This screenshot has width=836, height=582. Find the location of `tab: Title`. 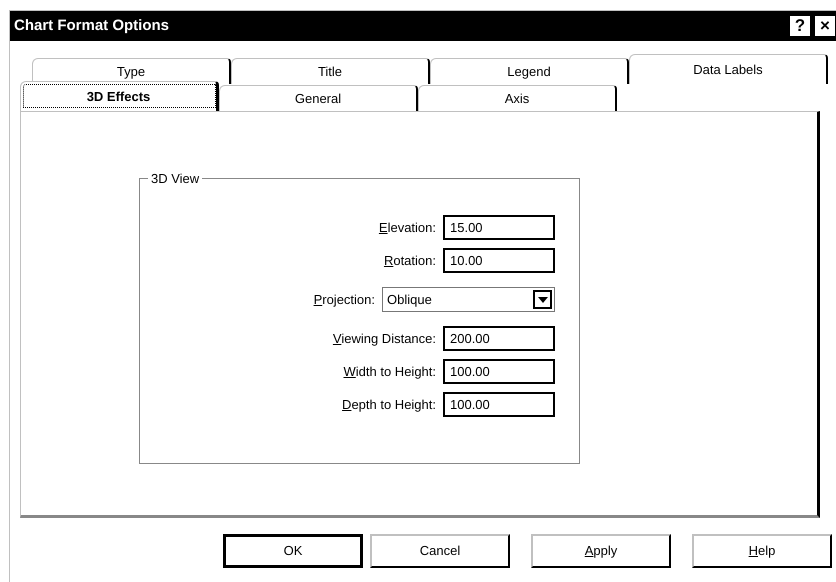

tab: Title is located at coordinates (330, 71).